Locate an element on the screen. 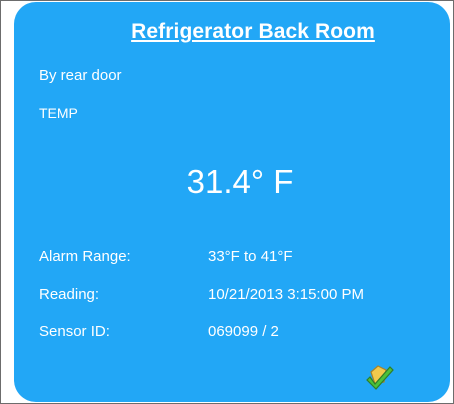  sensor-id-value: 069099 / 2 is located at coordinates (243, 331).